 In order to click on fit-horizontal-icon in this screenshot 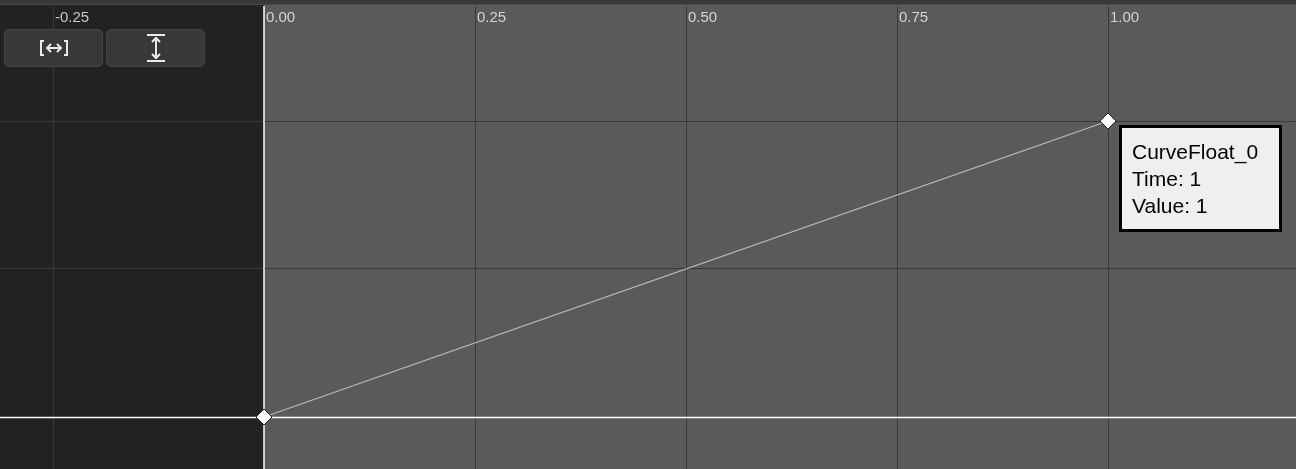, I will do `click(53, 48)`.